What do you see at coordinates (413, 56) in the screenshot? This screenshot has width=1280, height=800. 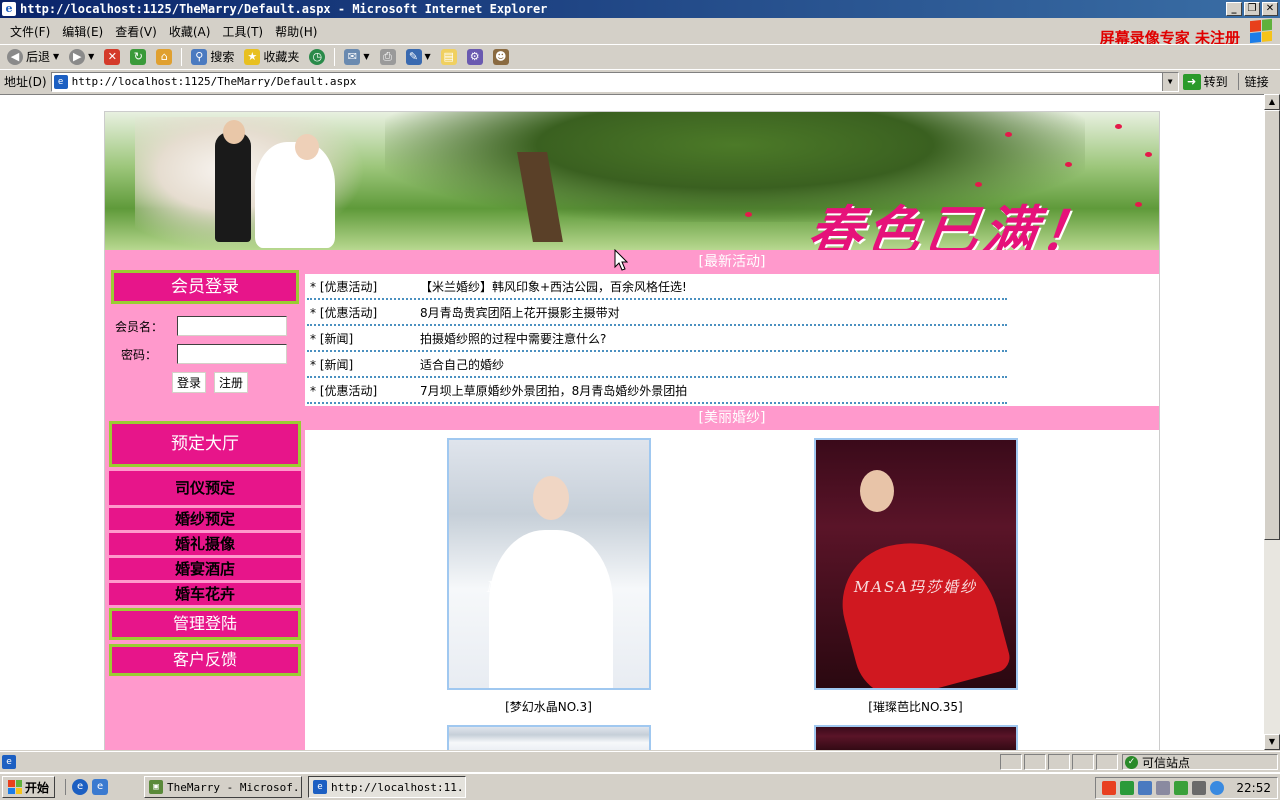 I see `edit-icon: ✎` at bounding box center [413, 56].